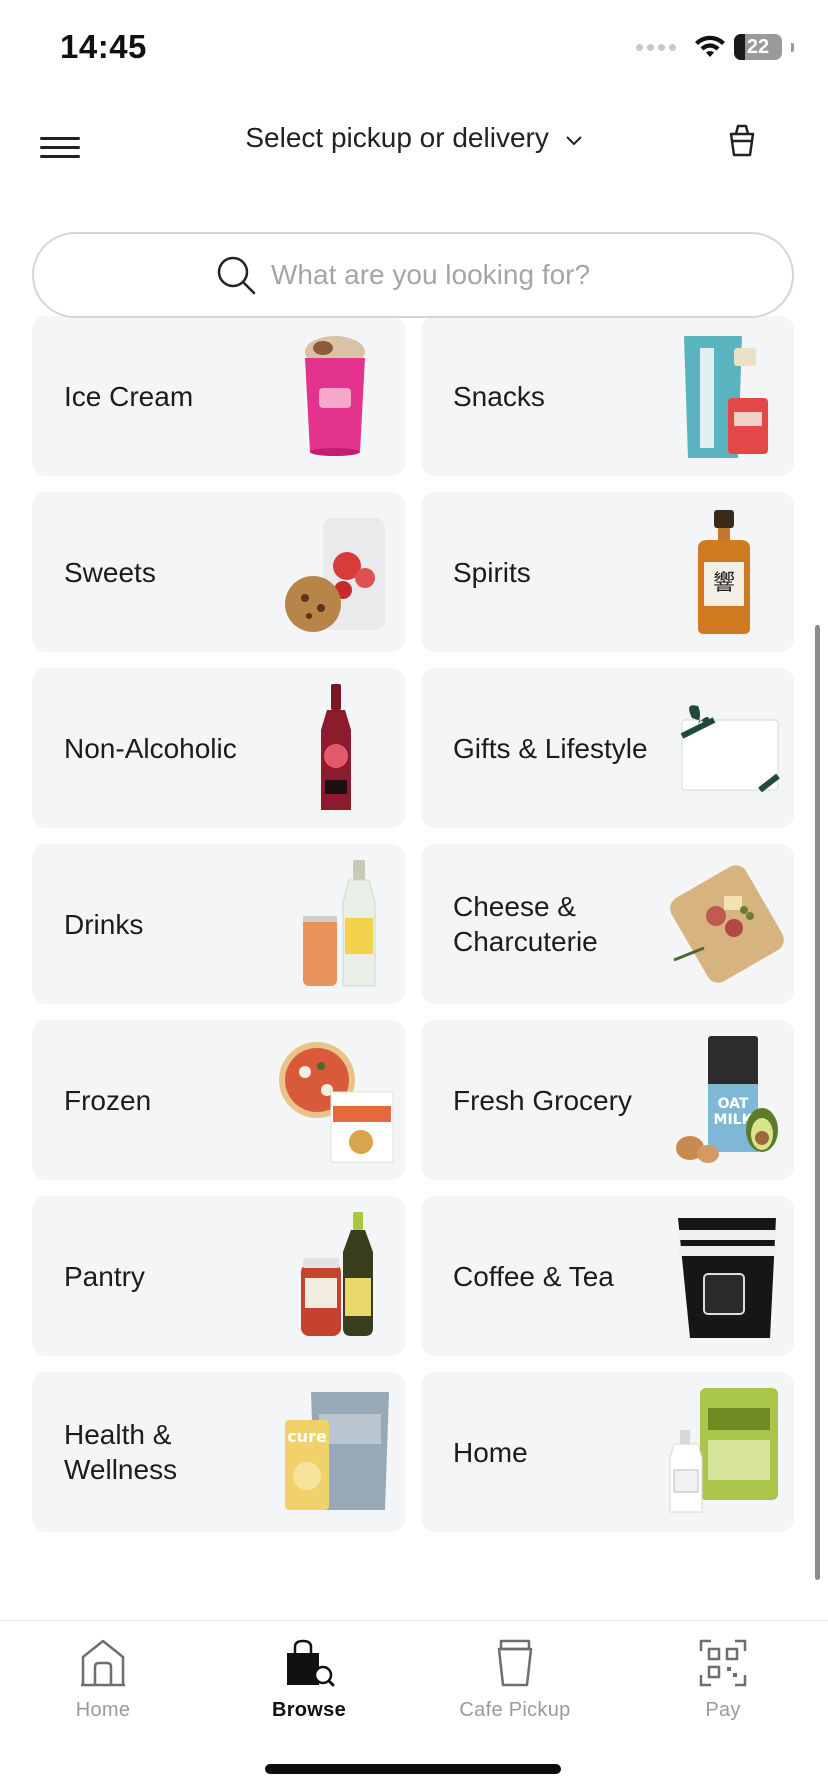 This screenshot has height=1792, width=828. What do you see at coordinates (336, 747) in the screenshot?
I see `soda-bottle-image` at bounding box center [336, 747].